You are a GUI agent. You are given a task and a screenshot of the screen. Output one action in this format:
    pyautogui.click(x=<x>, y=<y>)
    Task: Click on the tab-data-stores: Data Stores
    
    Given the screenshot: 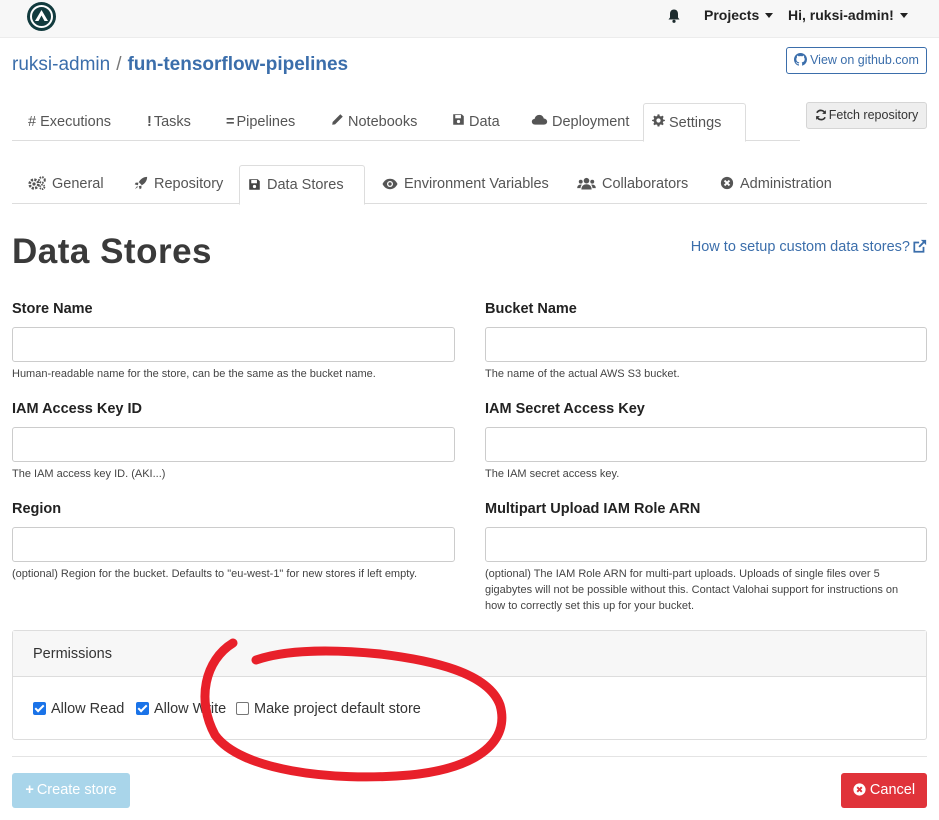 What is the action you would take?
    pyautogui.click(x=302, y=185)
    